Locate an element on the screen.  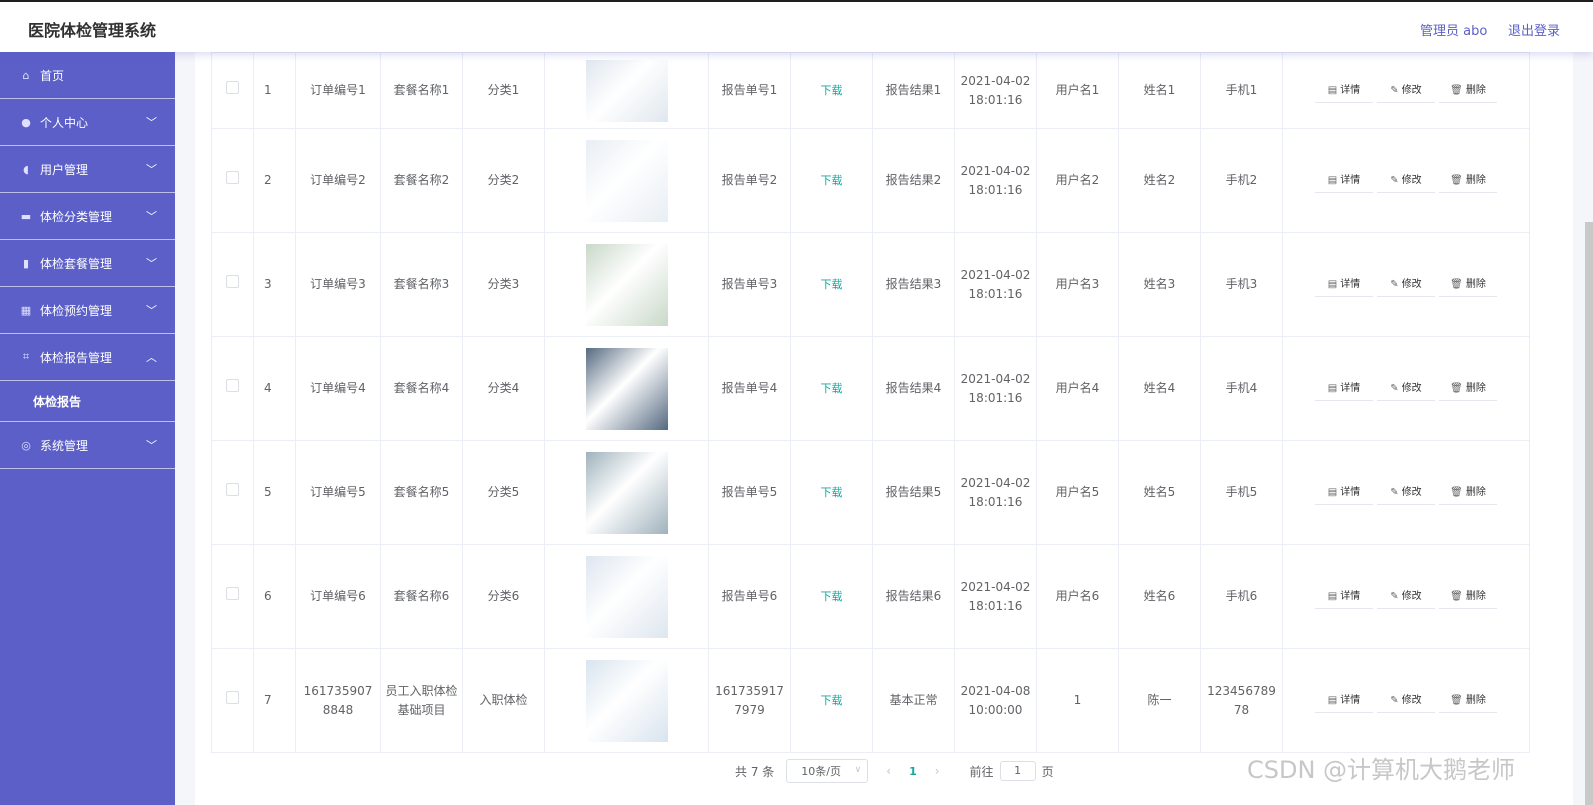
sidebar-item-user-management: ◖ 用户管理 ﹀ is located at coordinates (87, 169).